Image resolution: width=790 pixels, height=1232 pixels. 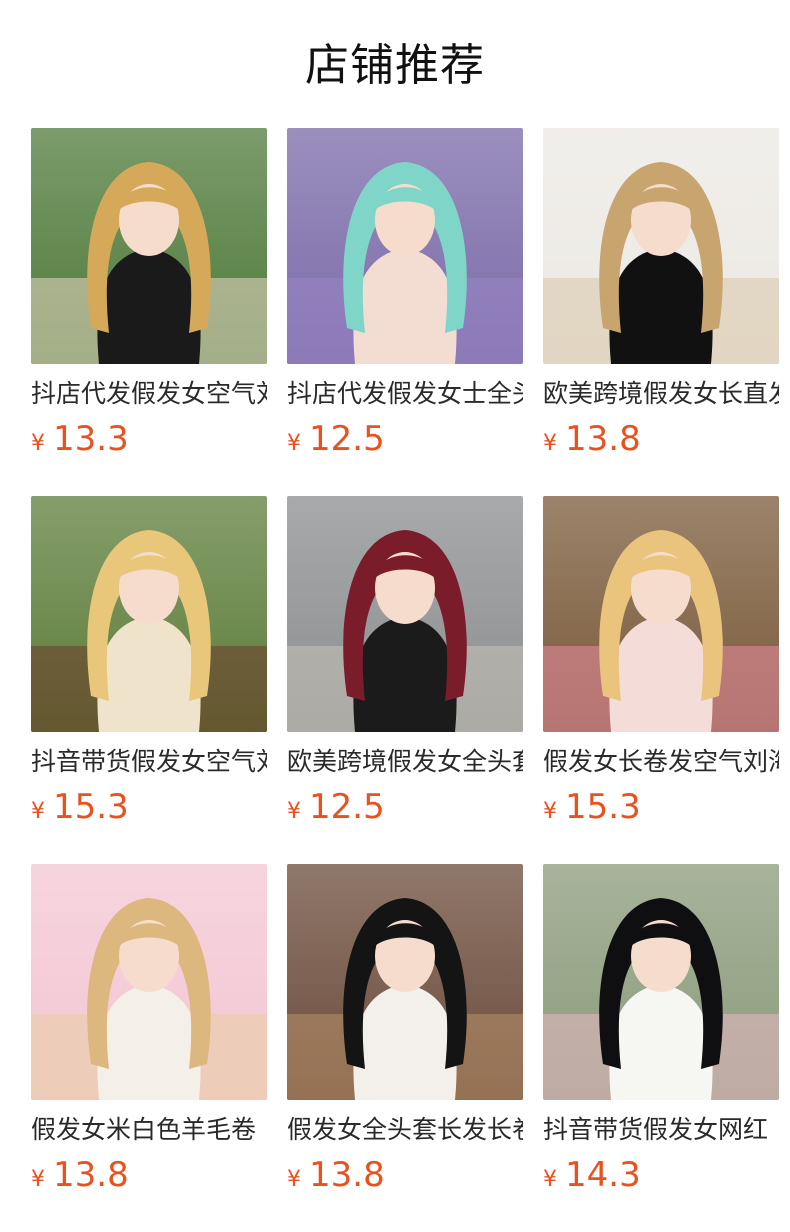 I want to click on blonde-straight-wig-kitchen, so click(x=661, y=246).